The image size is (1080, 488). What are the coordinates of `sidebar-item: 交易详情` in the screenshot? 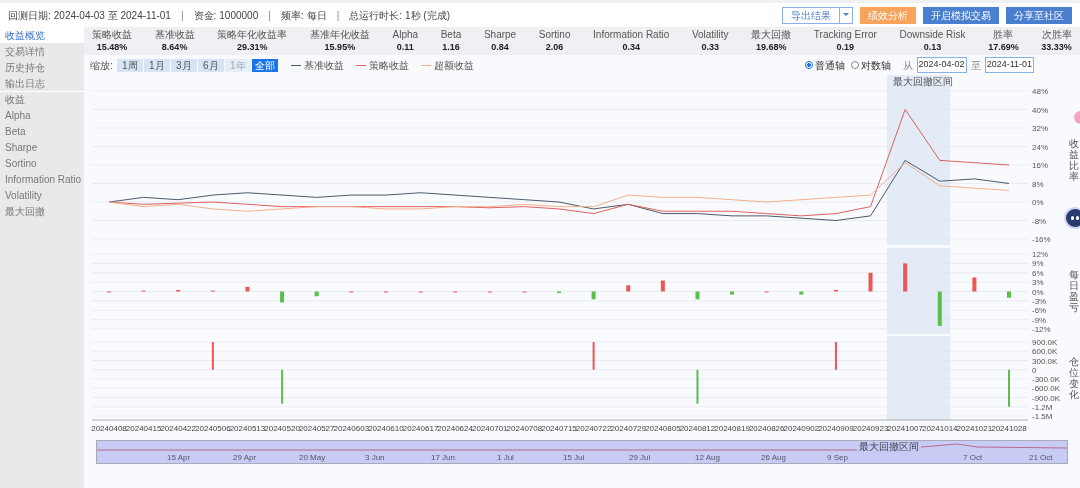 It's located at (42, 51).